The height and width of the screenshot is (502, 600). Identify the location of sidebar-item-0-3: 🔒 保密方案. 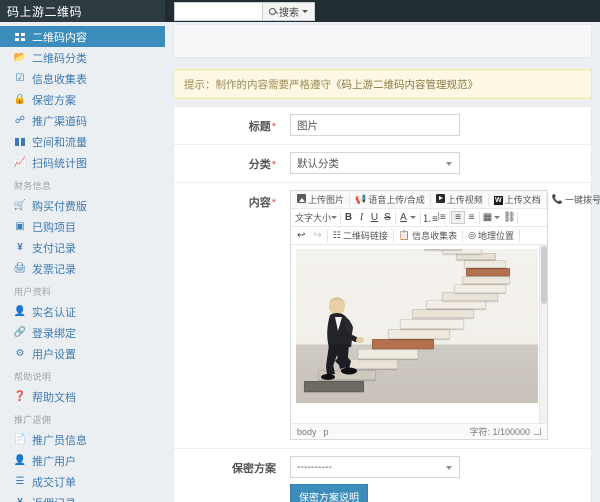
(82, 99).